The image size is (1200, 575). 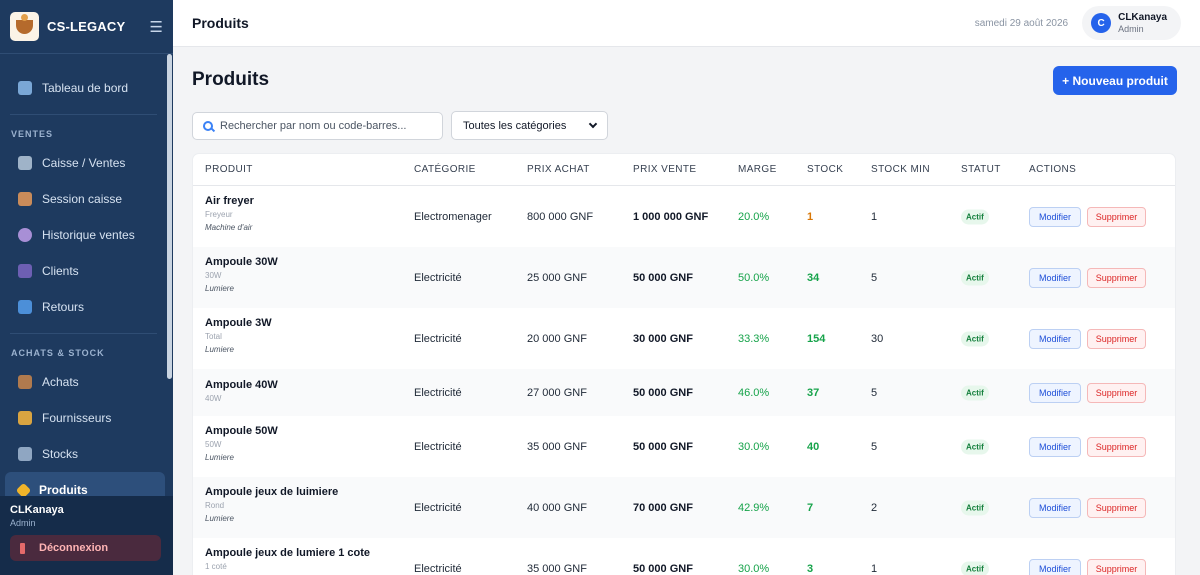 What do you see at coordinates (754, 507) in the screenshot?
I see `margin-cell: 42.9%` at bounding box center [754, 507].